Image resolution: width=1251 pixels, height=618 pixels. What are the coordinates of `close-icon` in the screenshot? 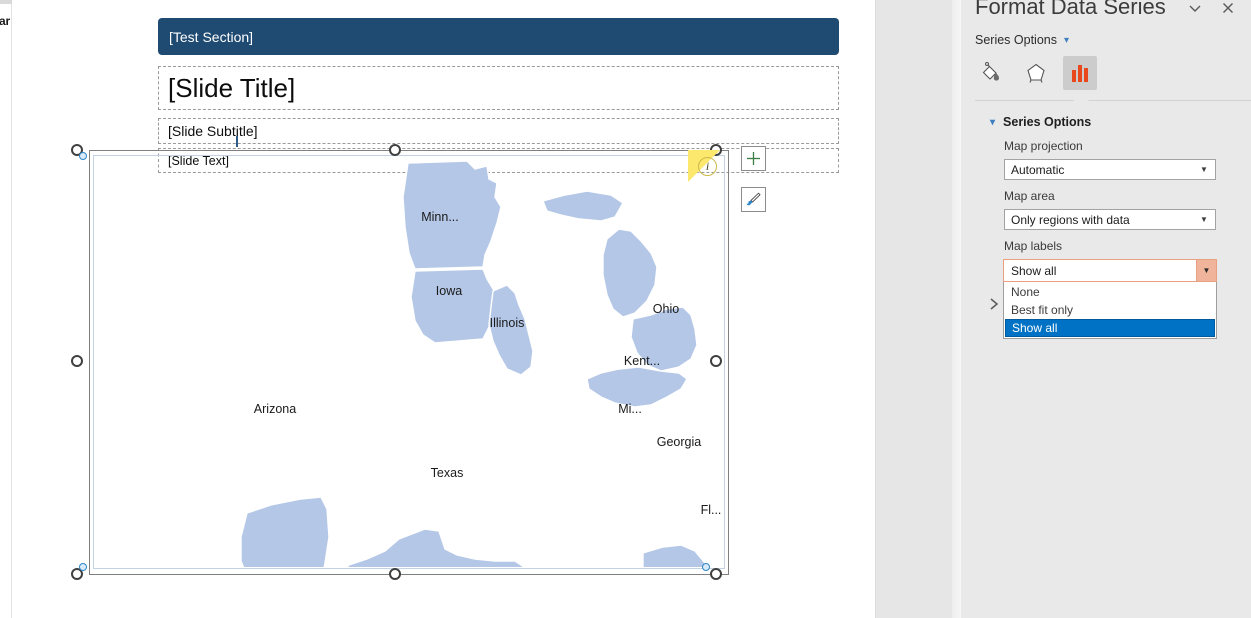 It's located at (1228, 8).